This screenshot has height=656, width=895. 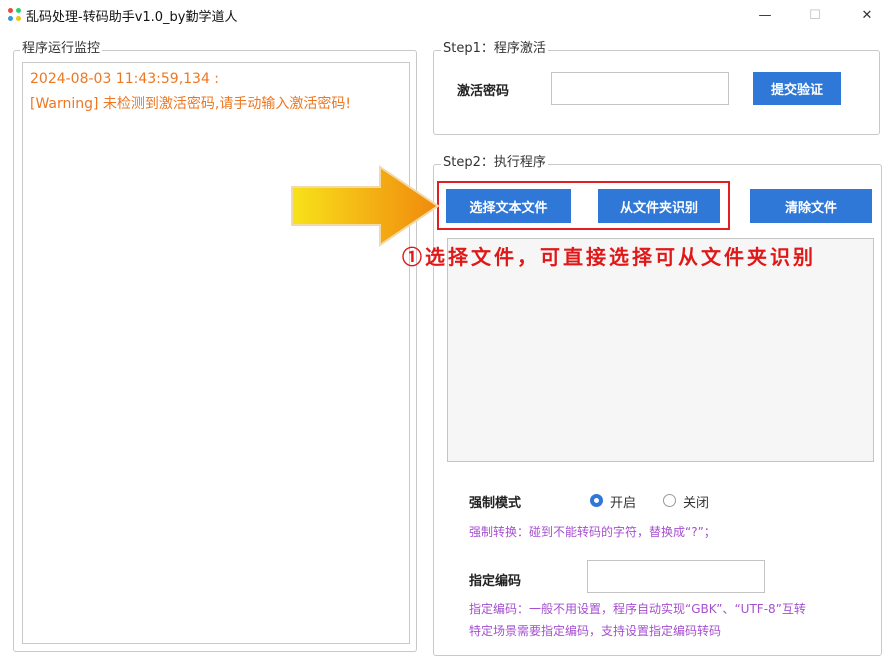 I want to click on arrow-right-icon, so click(x=365, y=206).